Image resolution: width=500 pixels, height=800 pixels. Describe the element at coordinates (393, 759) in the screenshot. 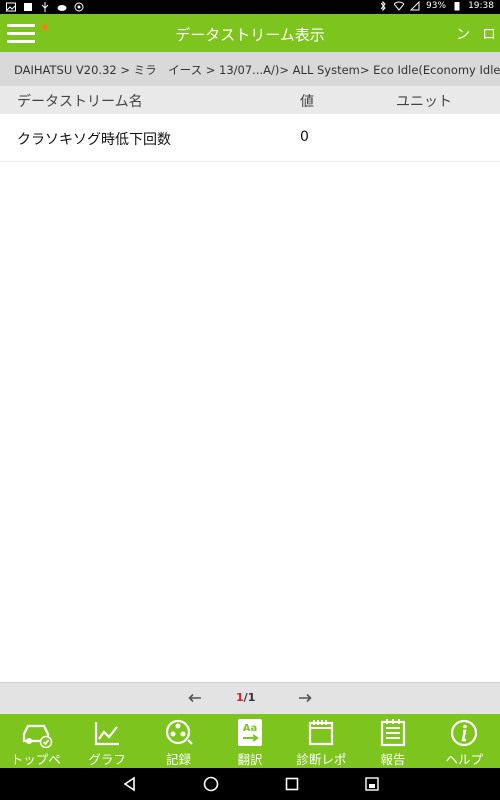

I see `toolbar-label: 報告` at that location.